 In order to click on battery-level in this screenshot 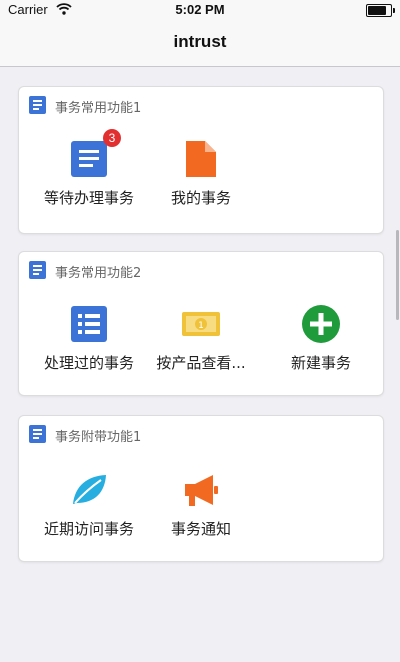, I will do `click(377, 10)`.